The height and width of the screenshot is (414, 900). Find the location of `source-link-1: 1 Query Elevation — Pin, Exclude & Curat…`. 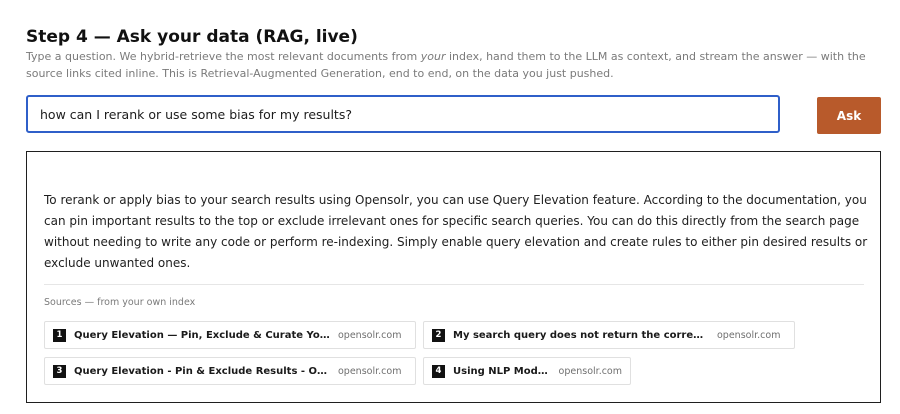

source-link-1: 1 Query Elevation — Pin, Exclude & Curat… is located at coordinates (230, 335).